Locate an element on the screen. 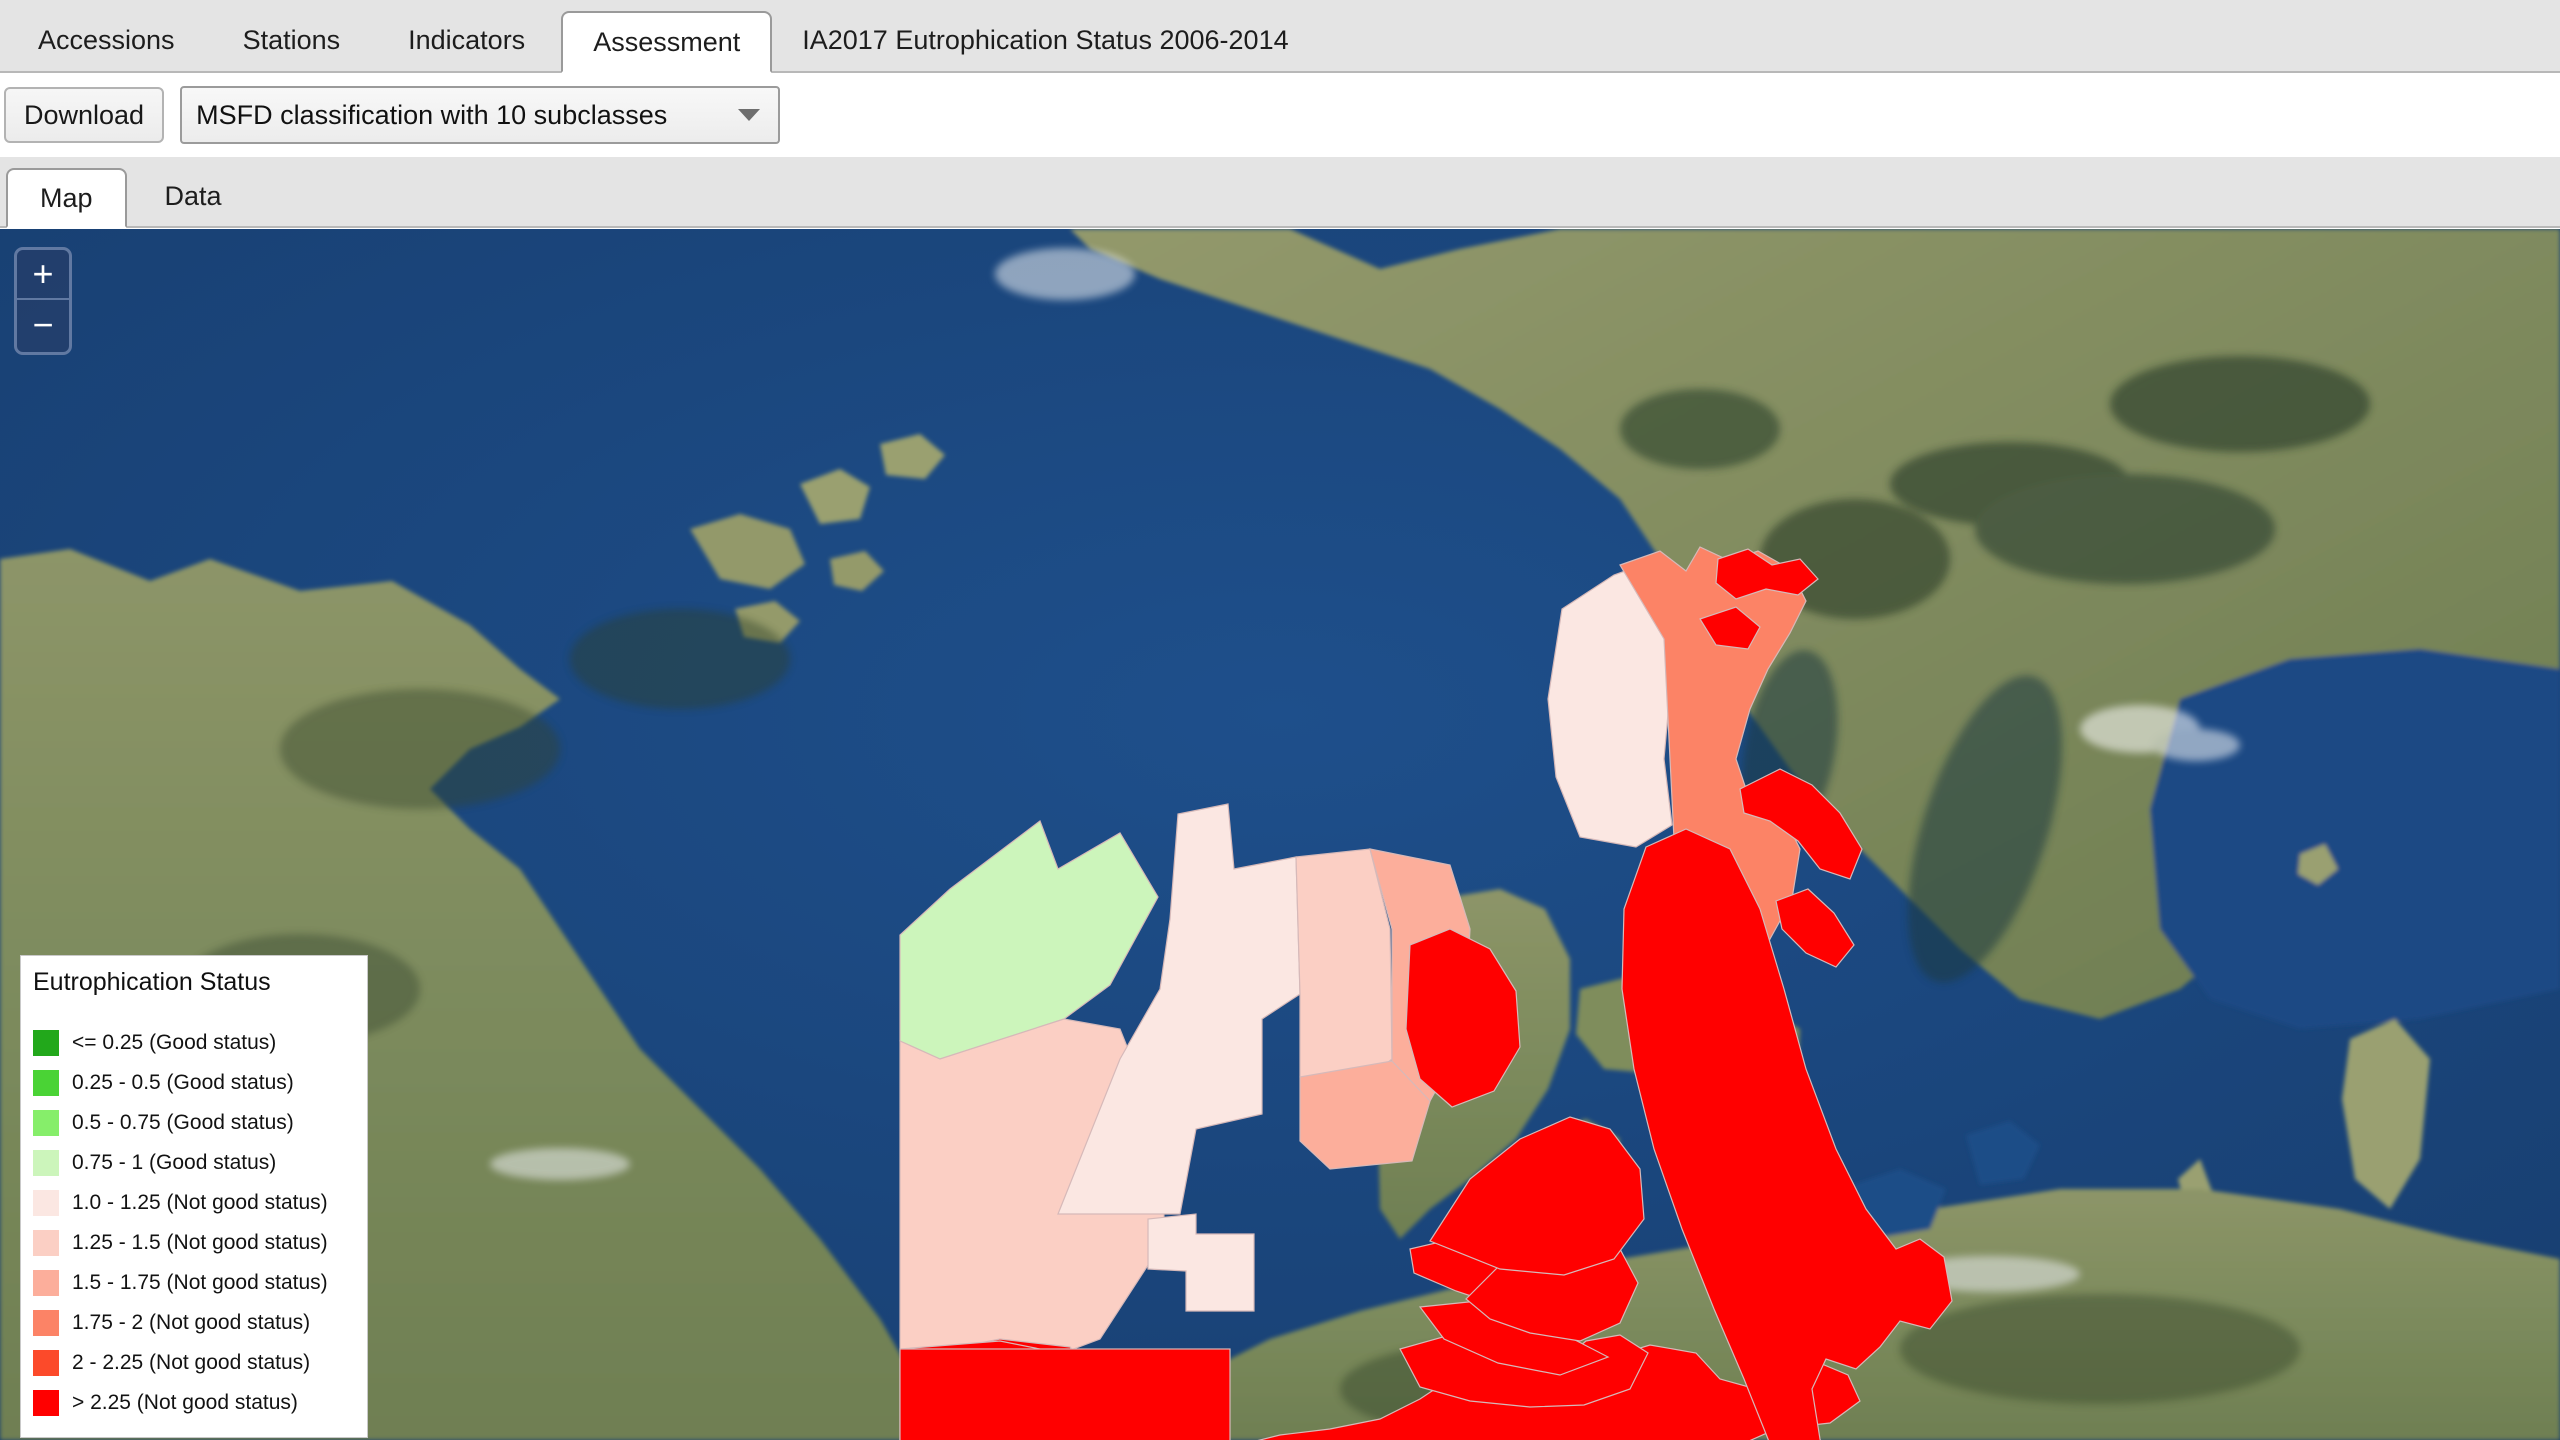 The height and width of the screenshot is (1440, 2560). legend-row: <= 0.25 (Good status) is located at coordinates (193, 1043).